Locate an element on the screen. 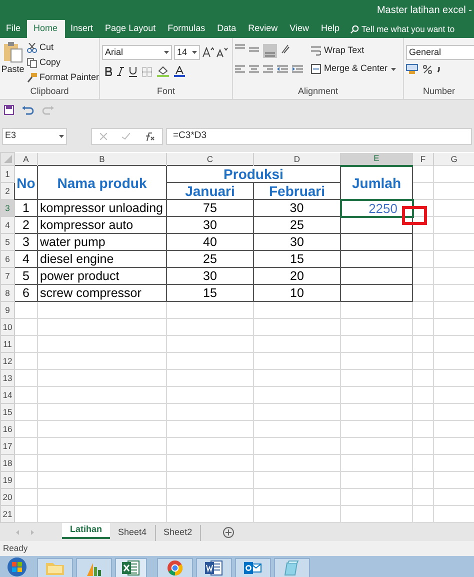 The image size is (474, 577). row-header: 4 is located at coordinates (7, 225).